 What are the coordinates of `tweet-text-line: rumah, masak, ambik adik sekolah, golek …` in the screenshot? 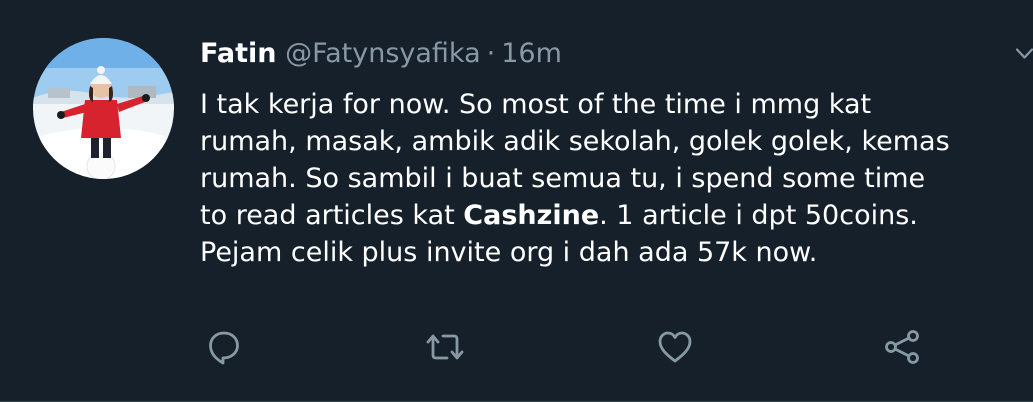 It's located at (575, 141).